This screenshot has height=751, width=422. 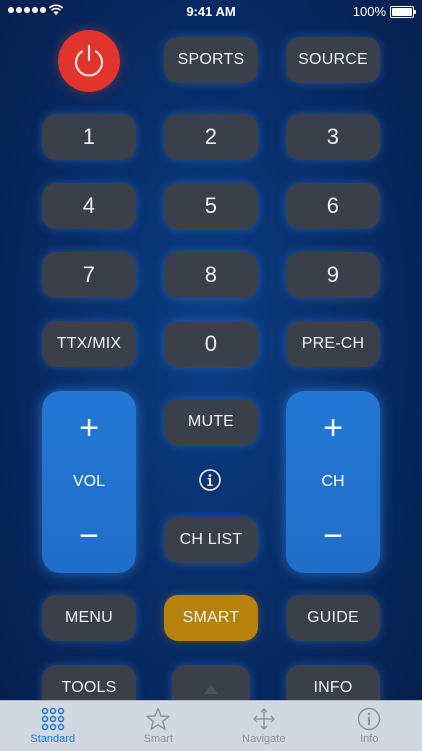 I want to click on move-arrows-icon, so click(x=264, y=719).